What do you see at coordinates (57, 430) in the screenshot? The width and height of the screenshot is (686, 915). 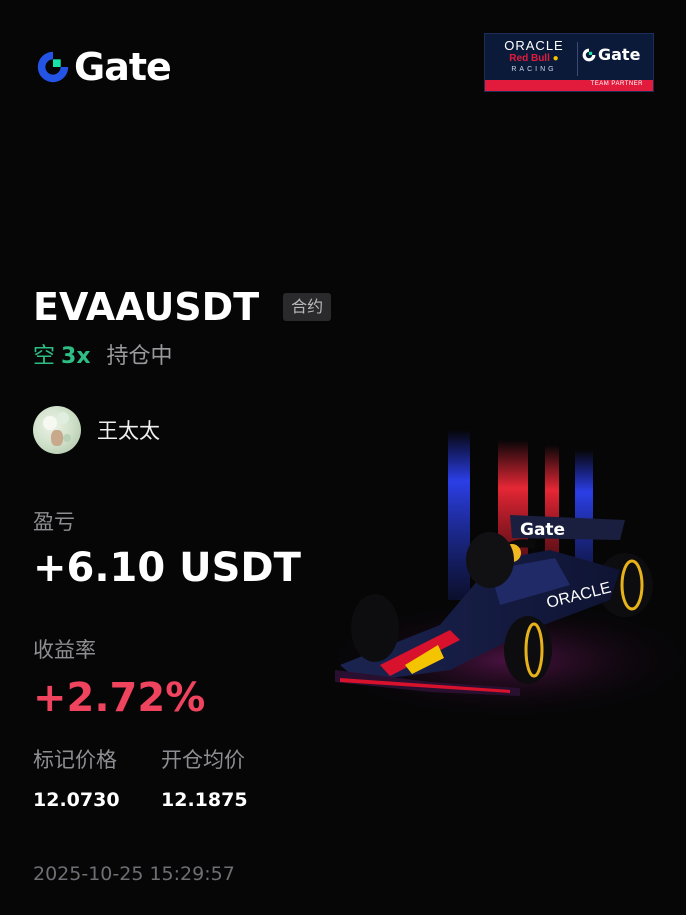 I see `avatar` at bounding box center [57, 430].